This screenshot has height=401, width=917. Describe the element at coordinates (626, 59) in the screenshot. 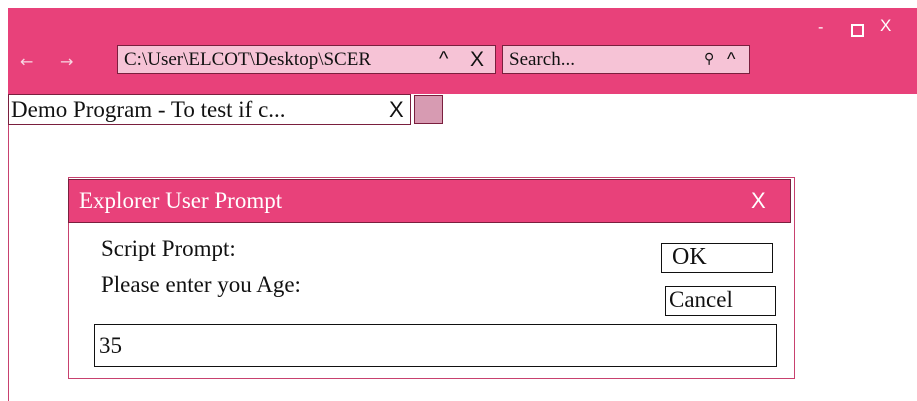

I see `search-box: Search... ⚲ ^` at that location.